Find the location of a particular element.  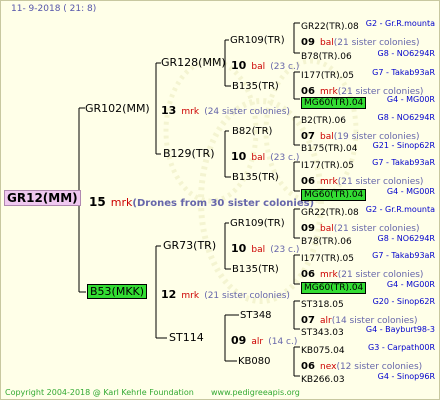

site-link: www.pedigreeapis.org is located at coordinates (255, 392).